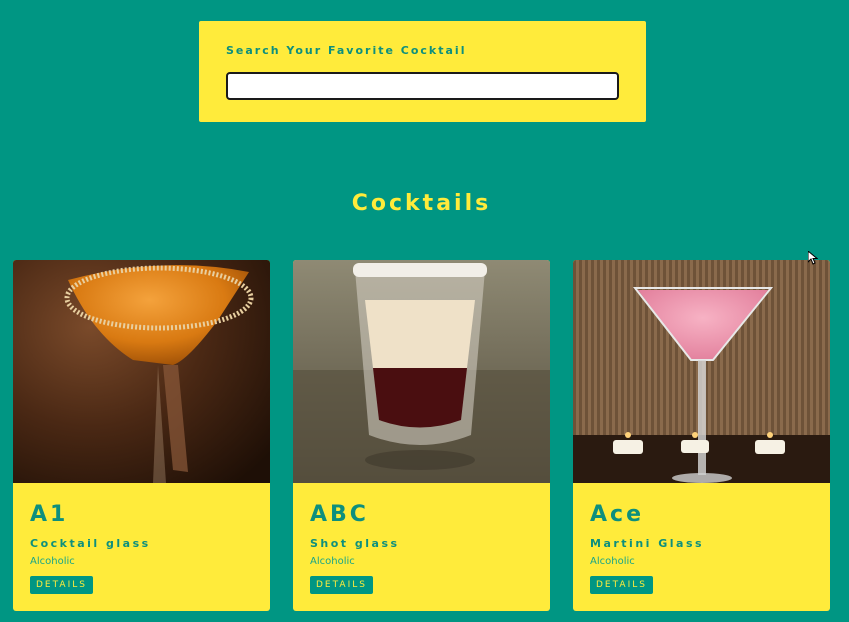 This screenshot has height=622, width=849. Describe the element at coordinates (421, 203) in the screenshot. I see `section-title: Cocktails` at that location.